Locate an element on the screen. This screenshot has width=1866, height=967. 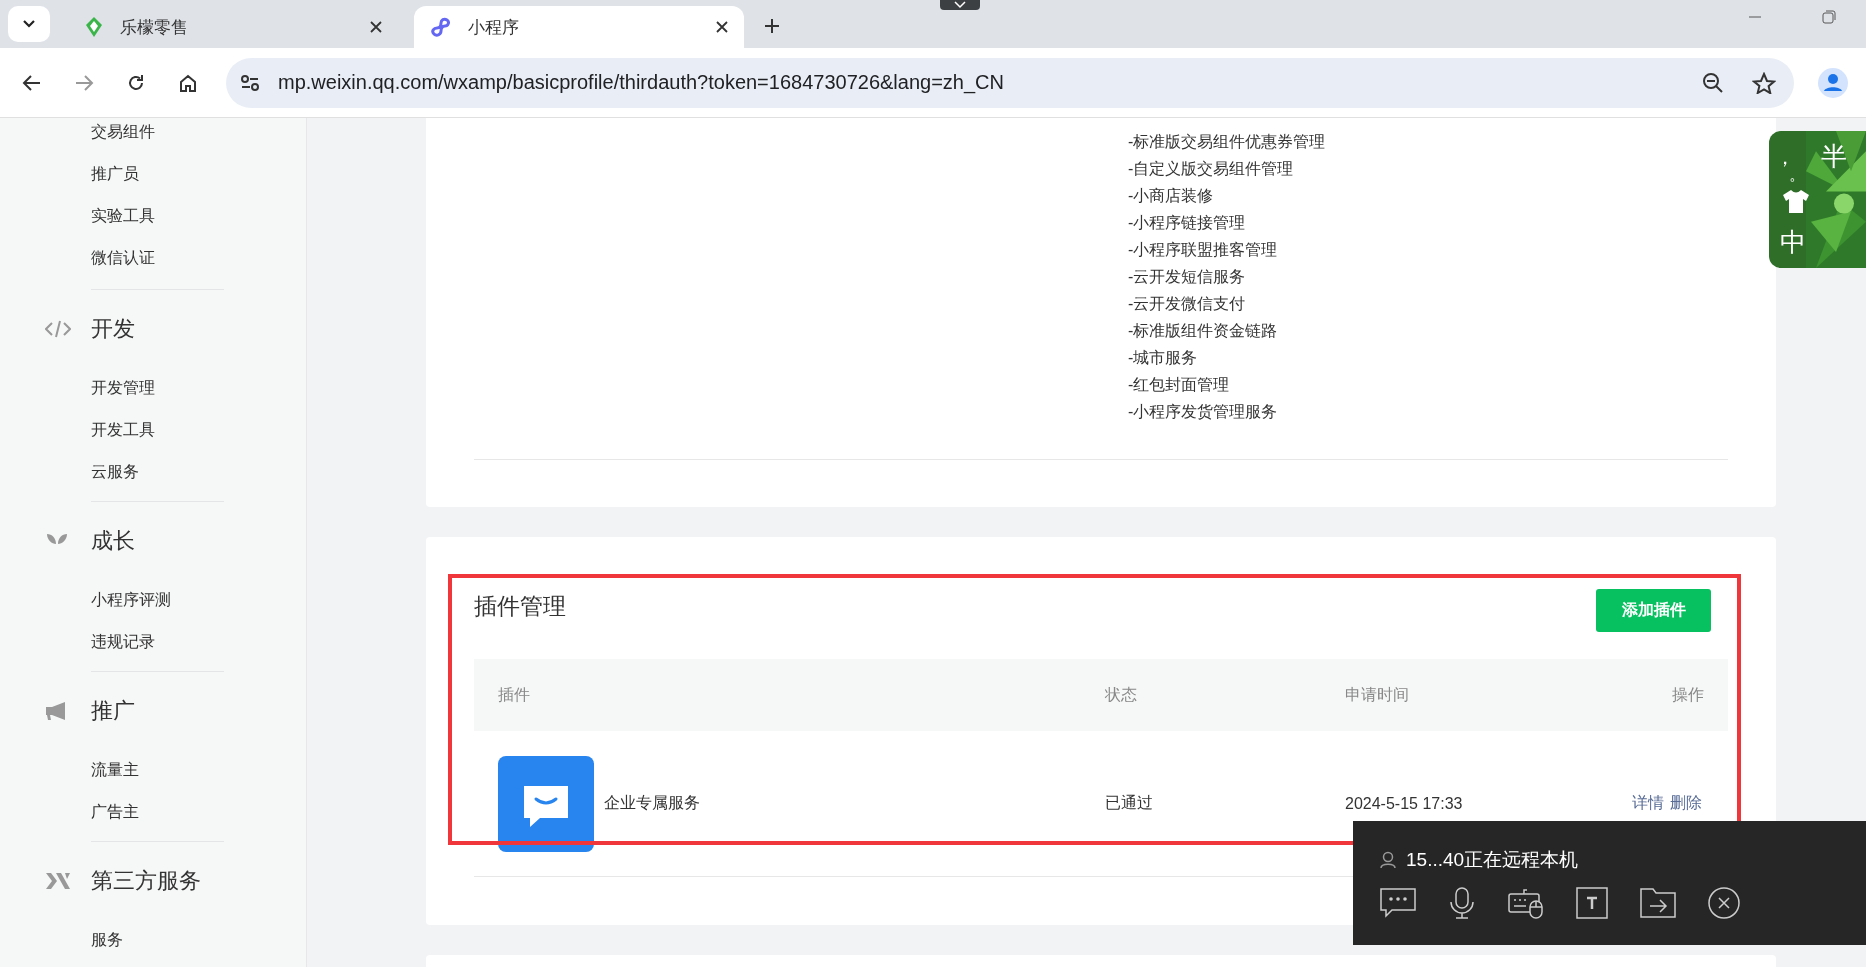
reload-icon is located at coordinates (136, 82).